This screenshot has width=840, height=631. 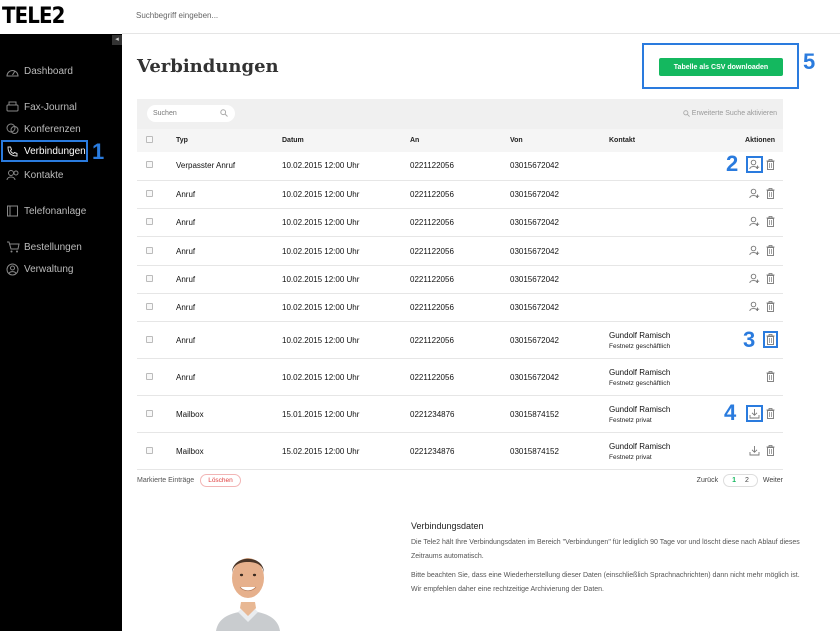 I want to click on logo-area: TELE2, so click(x=61, y=17).